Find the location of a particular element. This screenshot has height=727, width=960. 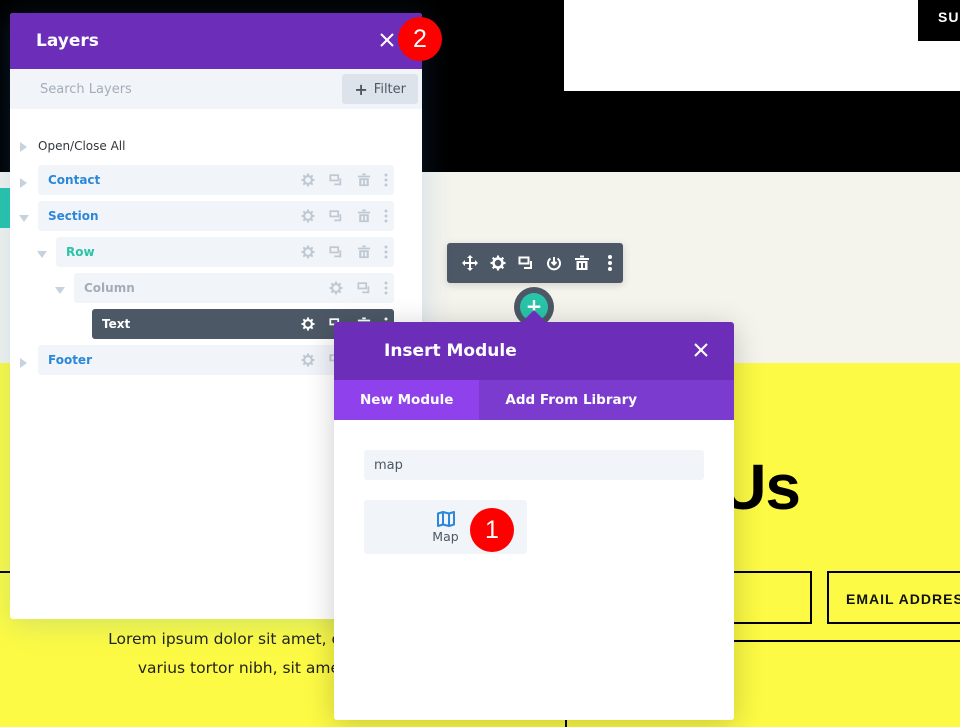

header-white-box is located at coordinates (762, 45).